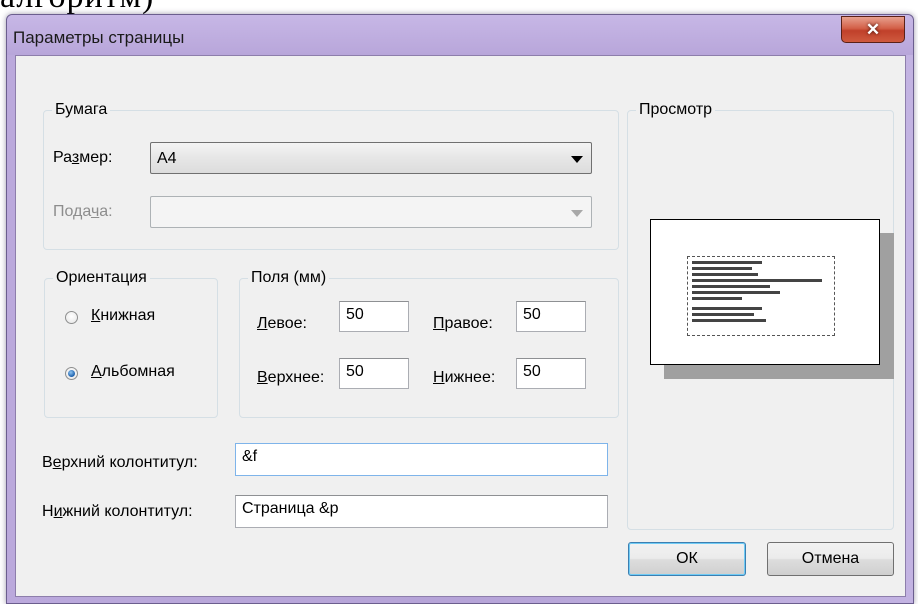  Describe the element at coordinates (291, 377) in the screenshot. I see `margin-top-label: Верхнее:` at that location.